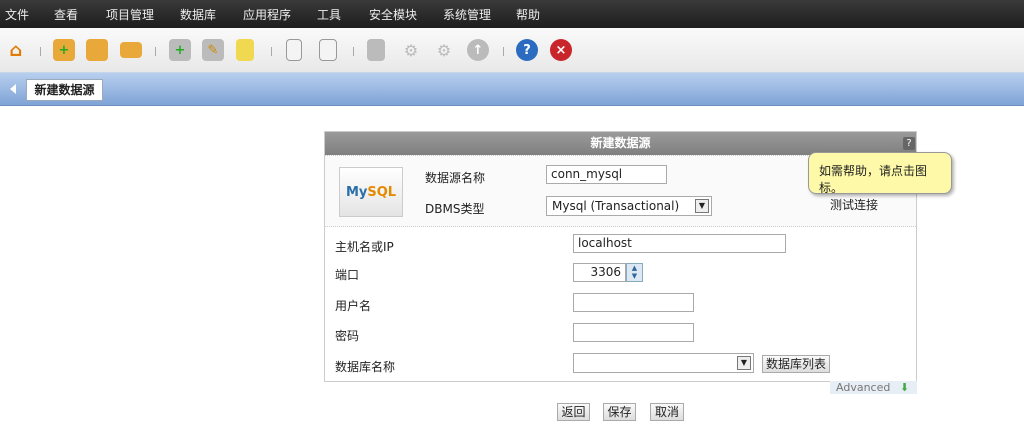 The height and width of the screenshot is (448, 1024). I want to click on dbms-type-label: DBMS类型, so click(455, 209).